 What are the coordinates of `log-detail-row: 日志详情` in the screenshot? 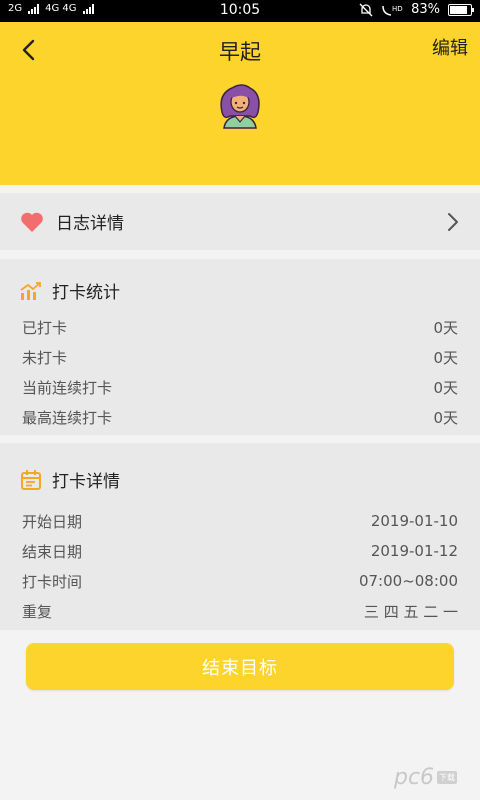 It's located at (240, 221).